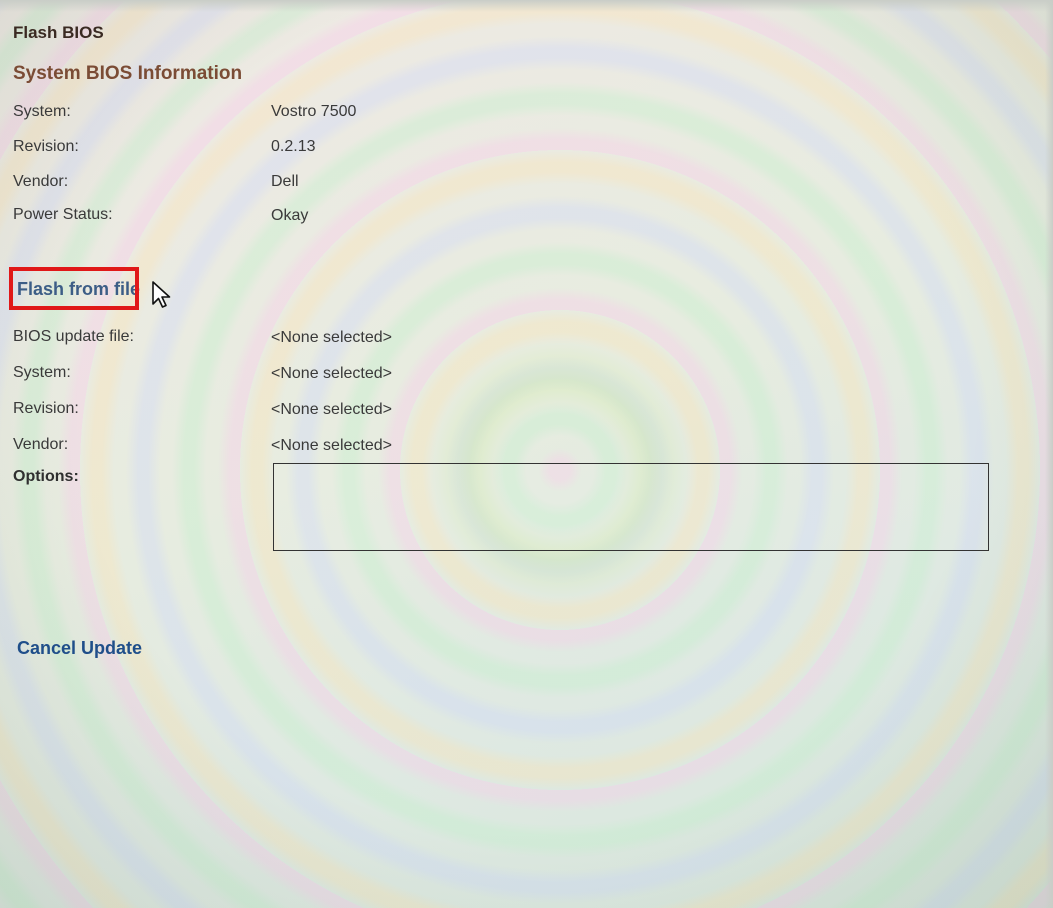 This screenshot has height=908, width=1053. I want to click on page-title: Flash BIOS, so click(58, 32).